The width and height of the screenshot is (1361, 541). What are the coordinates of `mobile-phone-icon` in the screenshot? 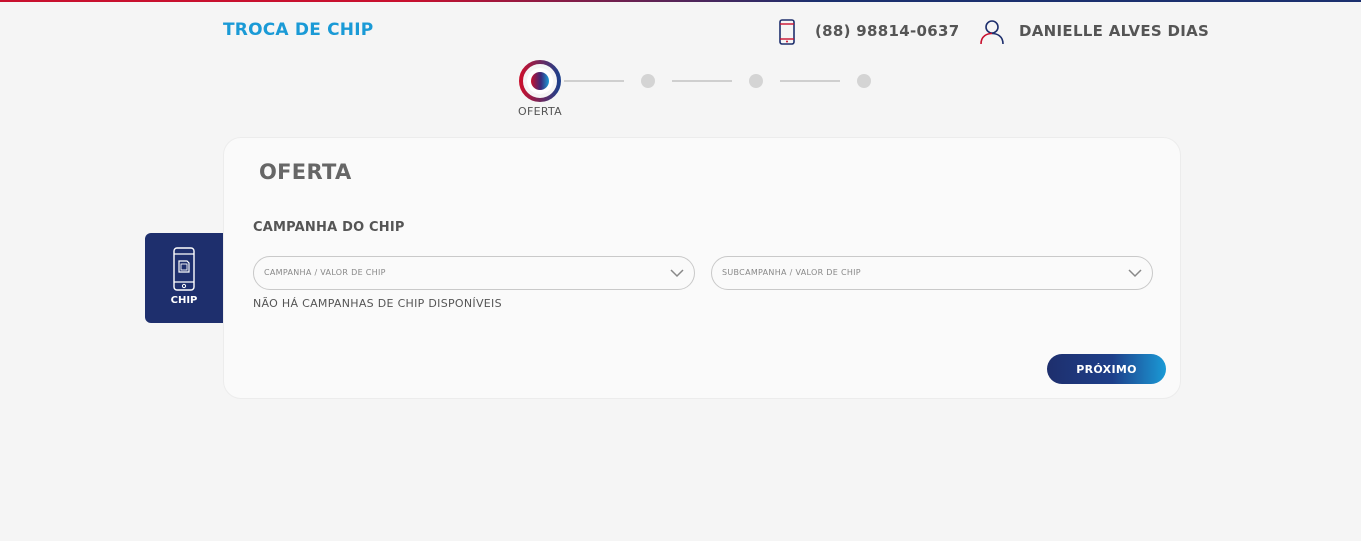 It's located at (787, 32).